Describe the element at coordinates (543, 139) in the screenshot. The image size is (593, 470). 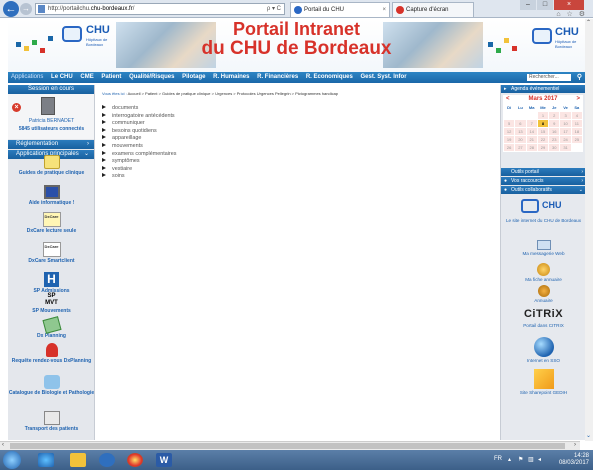
I see `calendar-day: 22` at that location.